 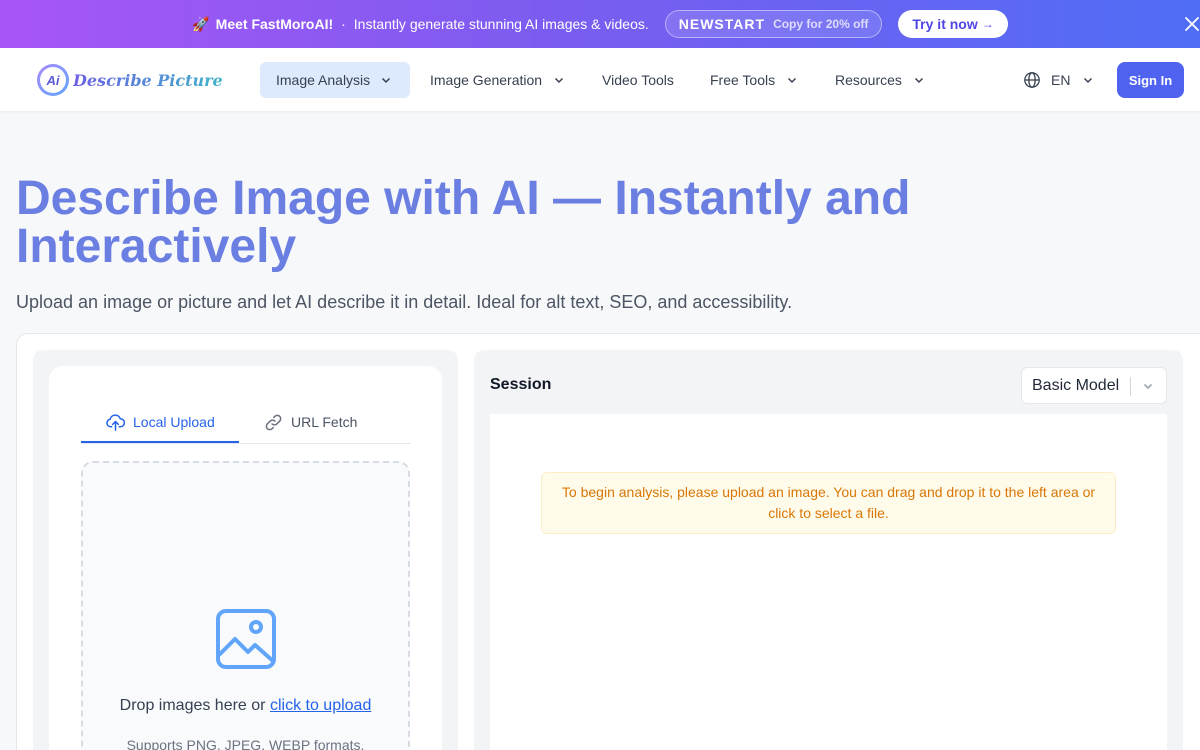 What do you see at coordinates (1061, 80) in the screenshot?
I see `language-label: EN` at bounding box center [1061, 80].